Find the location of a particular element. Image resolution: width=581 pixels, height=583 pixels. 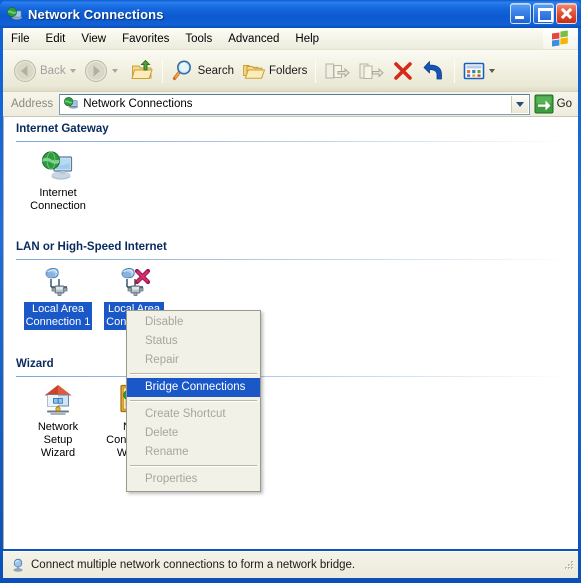

folders-label: Folders is located at coordinates (288, 70).